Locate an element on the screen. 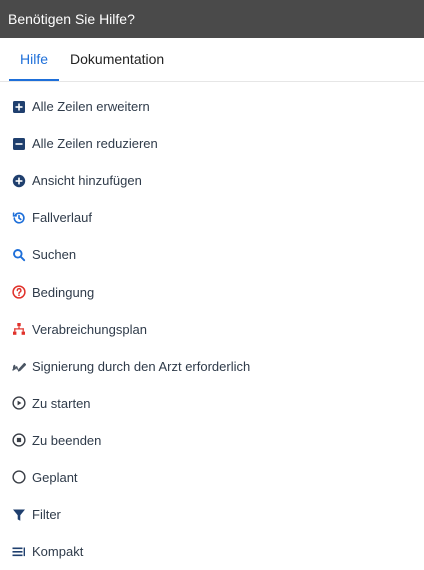 The image size is (424, 570). item-label: Filter is located at coordinates (46, 515).